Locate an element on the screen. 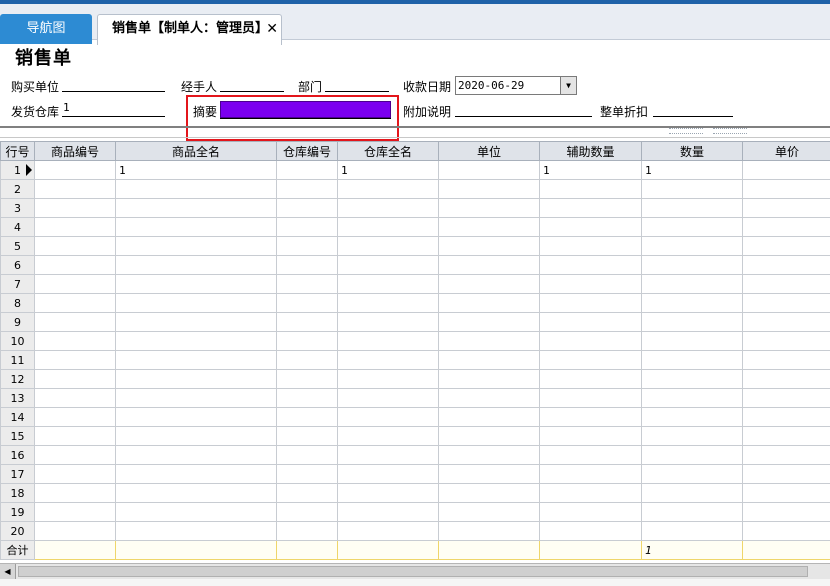 The height and width of the screenshot is (586, 830). table-row: 17 is located at coordinates (415, 474).